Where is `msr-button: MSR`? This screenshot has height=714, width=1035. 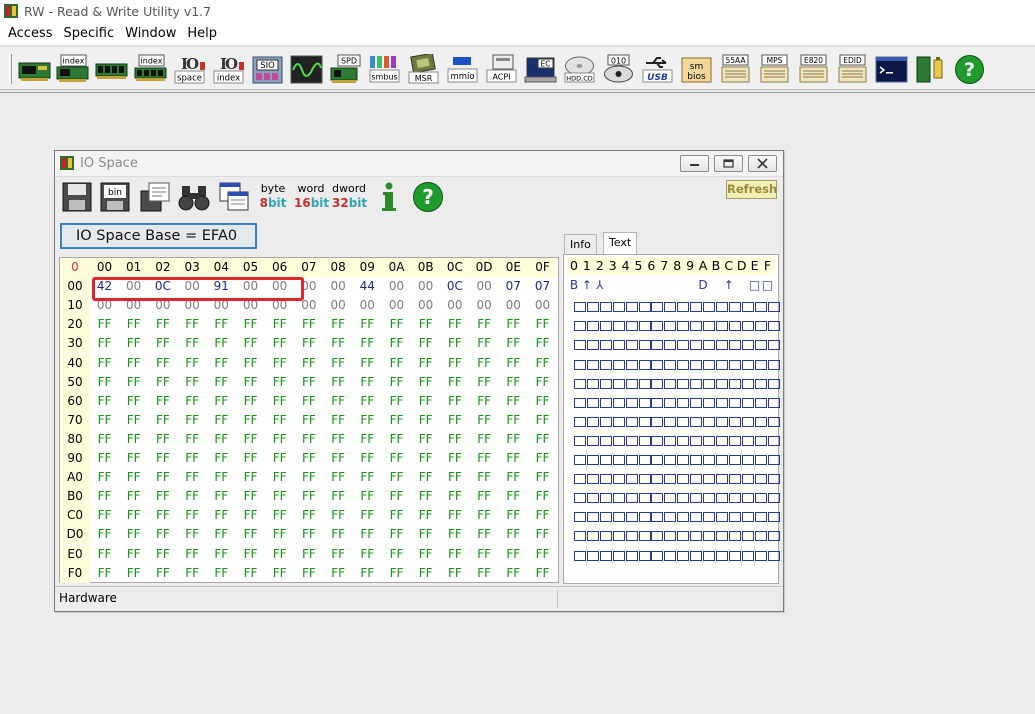 msr-button: MSR is located at coordinates (423, 69).